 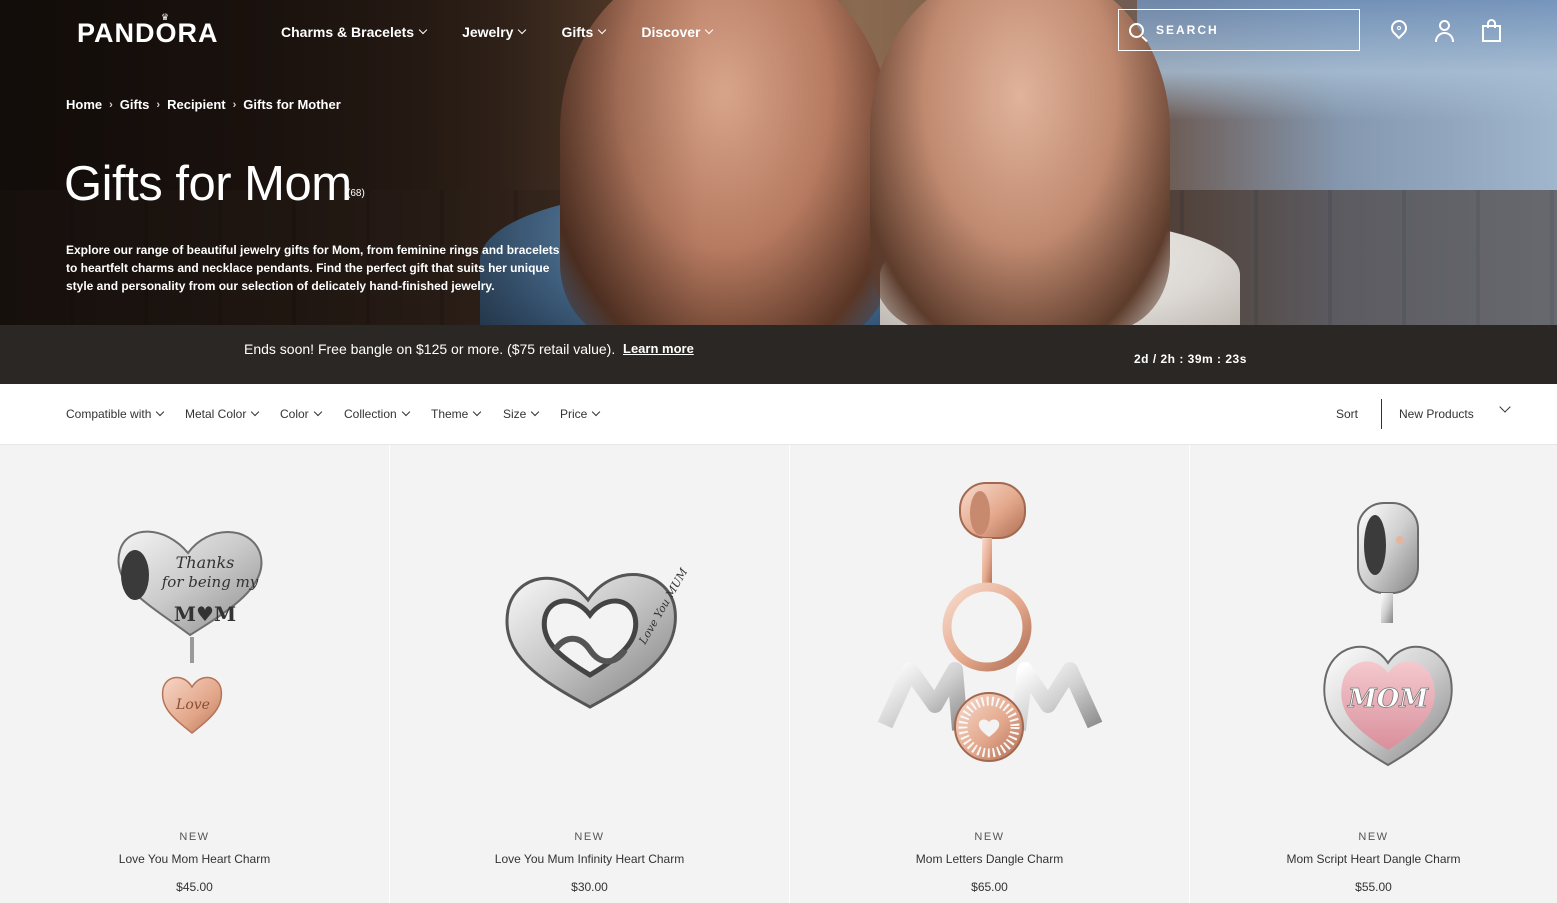 What do you see at coordinates (192, 705) in the screenshot?
I see `svg-text: Love` at bounding box center [192, 705].